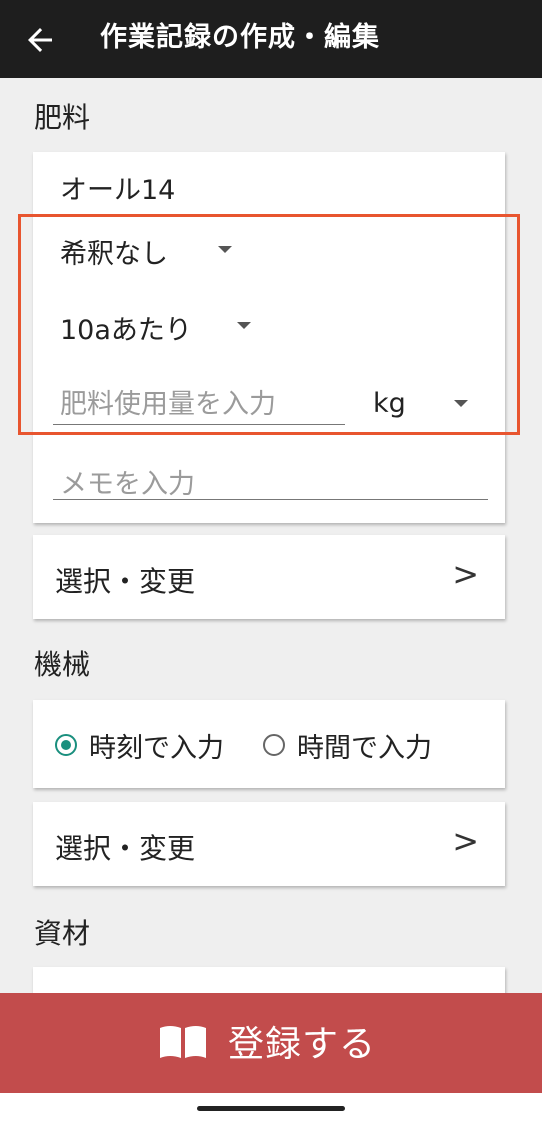 Image resolution: width=542 pixels, height=1125 pixels. I want to click on radio-selected-icon, so click(66, 745).